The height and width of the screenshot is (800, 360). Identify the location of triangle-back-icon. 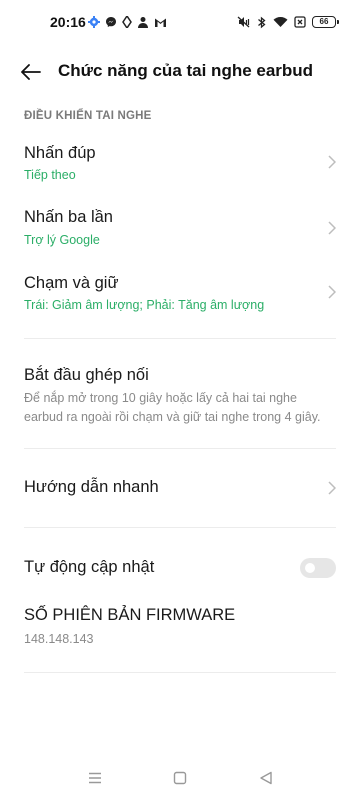
(266, 778).